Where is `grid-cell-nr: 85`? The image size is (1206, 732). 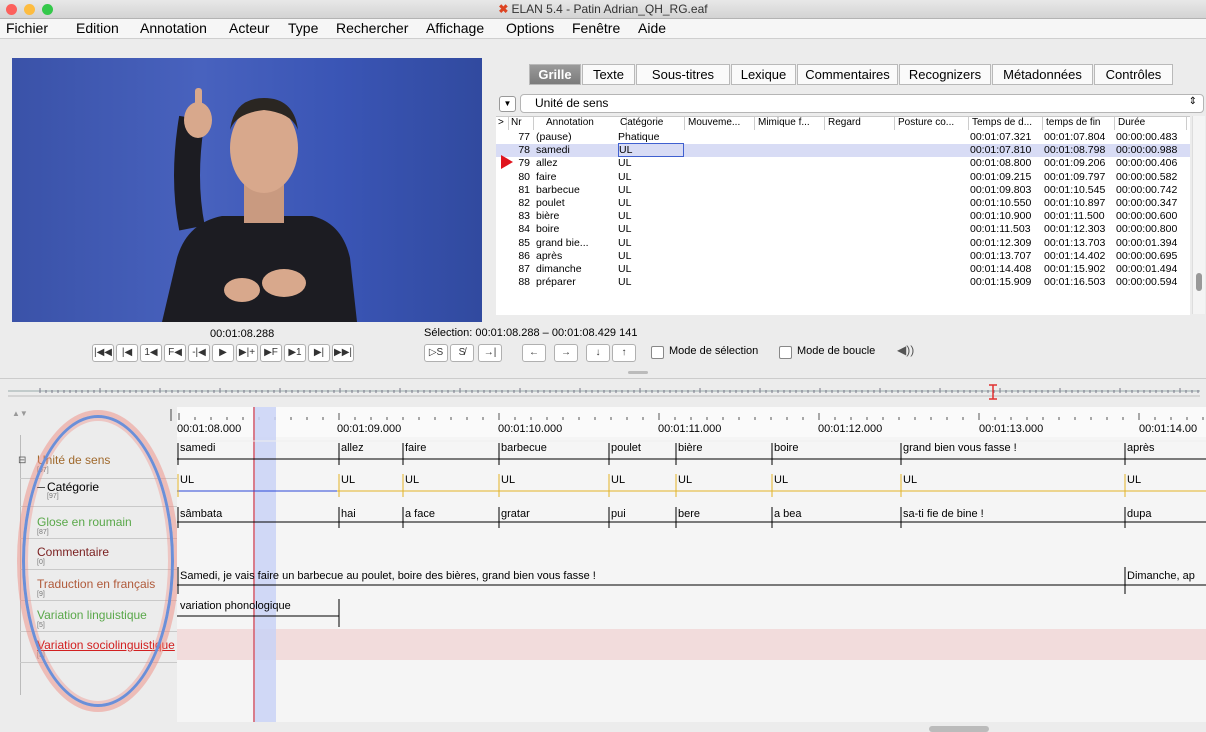 grid-cell-nr: 85 is located at coordinates (520, 243).